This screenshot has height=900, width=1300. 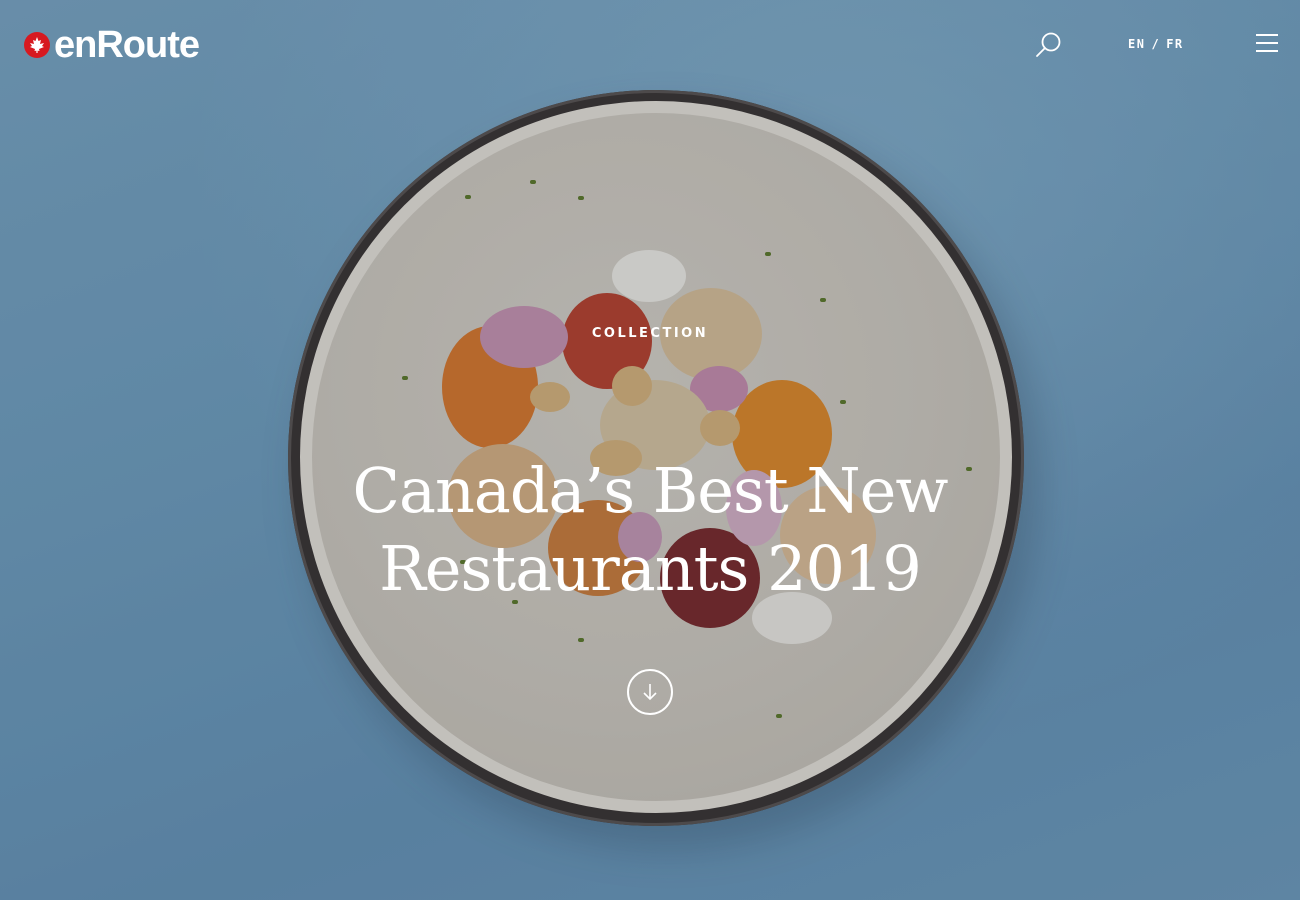 What do you see at coordinates (650, 530) in the screenshot?
I see `page-title: Canada’s Best New Restaurants 2019` at bounding box center [650, 530].